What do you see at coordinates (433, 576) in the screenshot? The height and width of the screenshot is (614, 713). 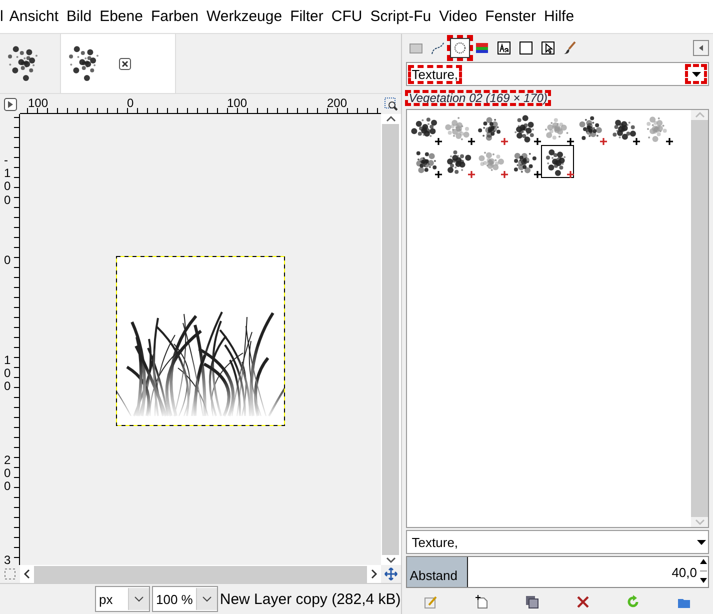 I see `spin-label: Abstand` at bounding box center [433, 576].